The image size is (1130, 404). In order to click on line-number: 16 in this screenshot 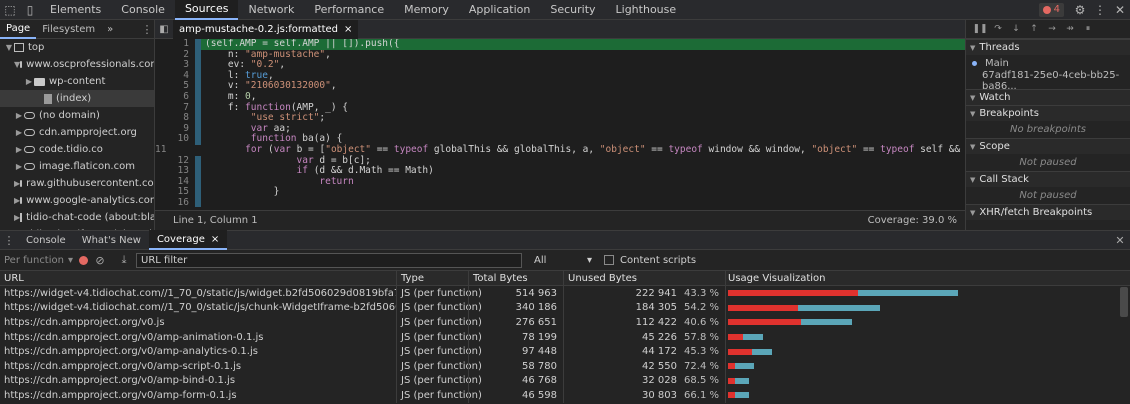, I will do `click(175, 202)`.